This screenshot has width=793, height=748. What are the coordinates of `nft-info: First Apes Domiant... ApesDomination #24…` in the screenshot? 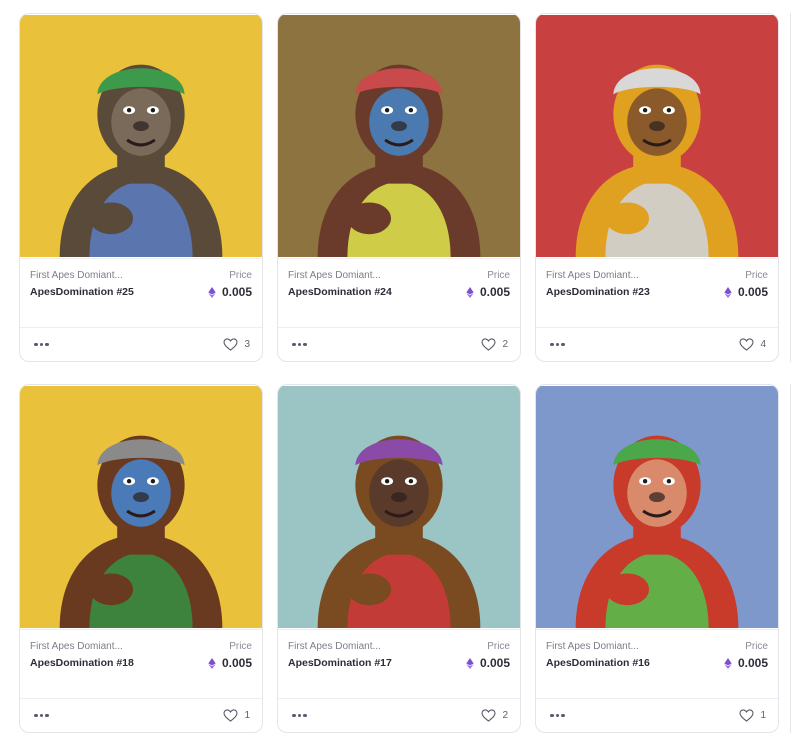 It's located at (399, 293).